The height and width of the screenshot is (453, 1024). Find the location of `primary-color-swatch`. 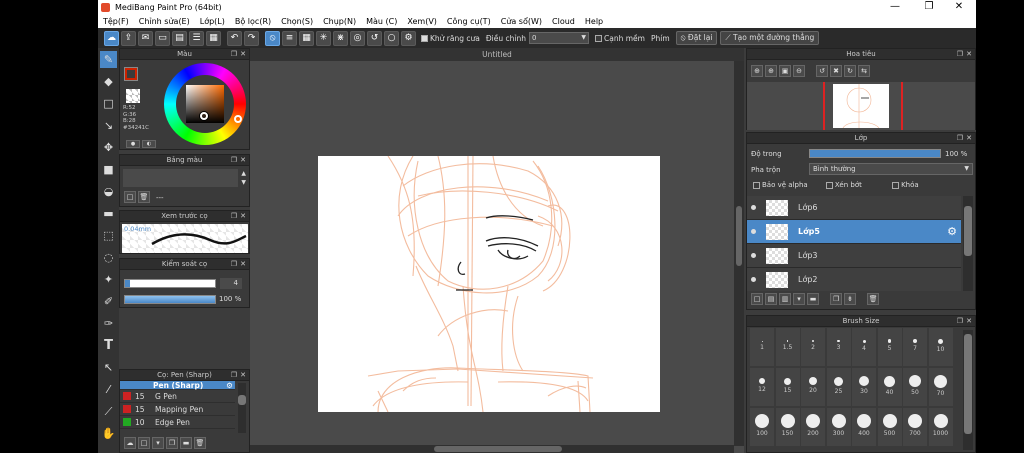

primary-color-swatch is located at coordinates (131, 74).